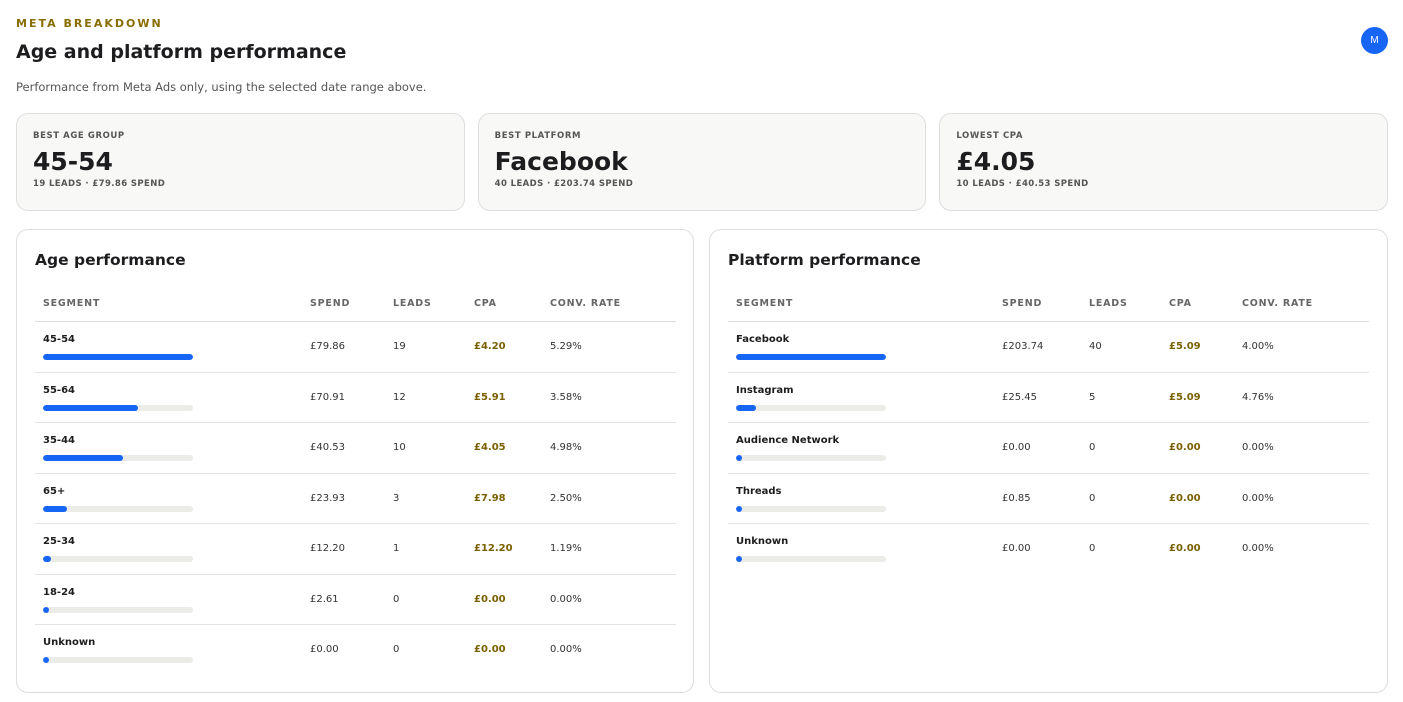  Describe the element at coordinates (1048, 448) in the screenshot. I see `table-row: Audience Network £0.00 0 £0.00 0.00%` at that location.